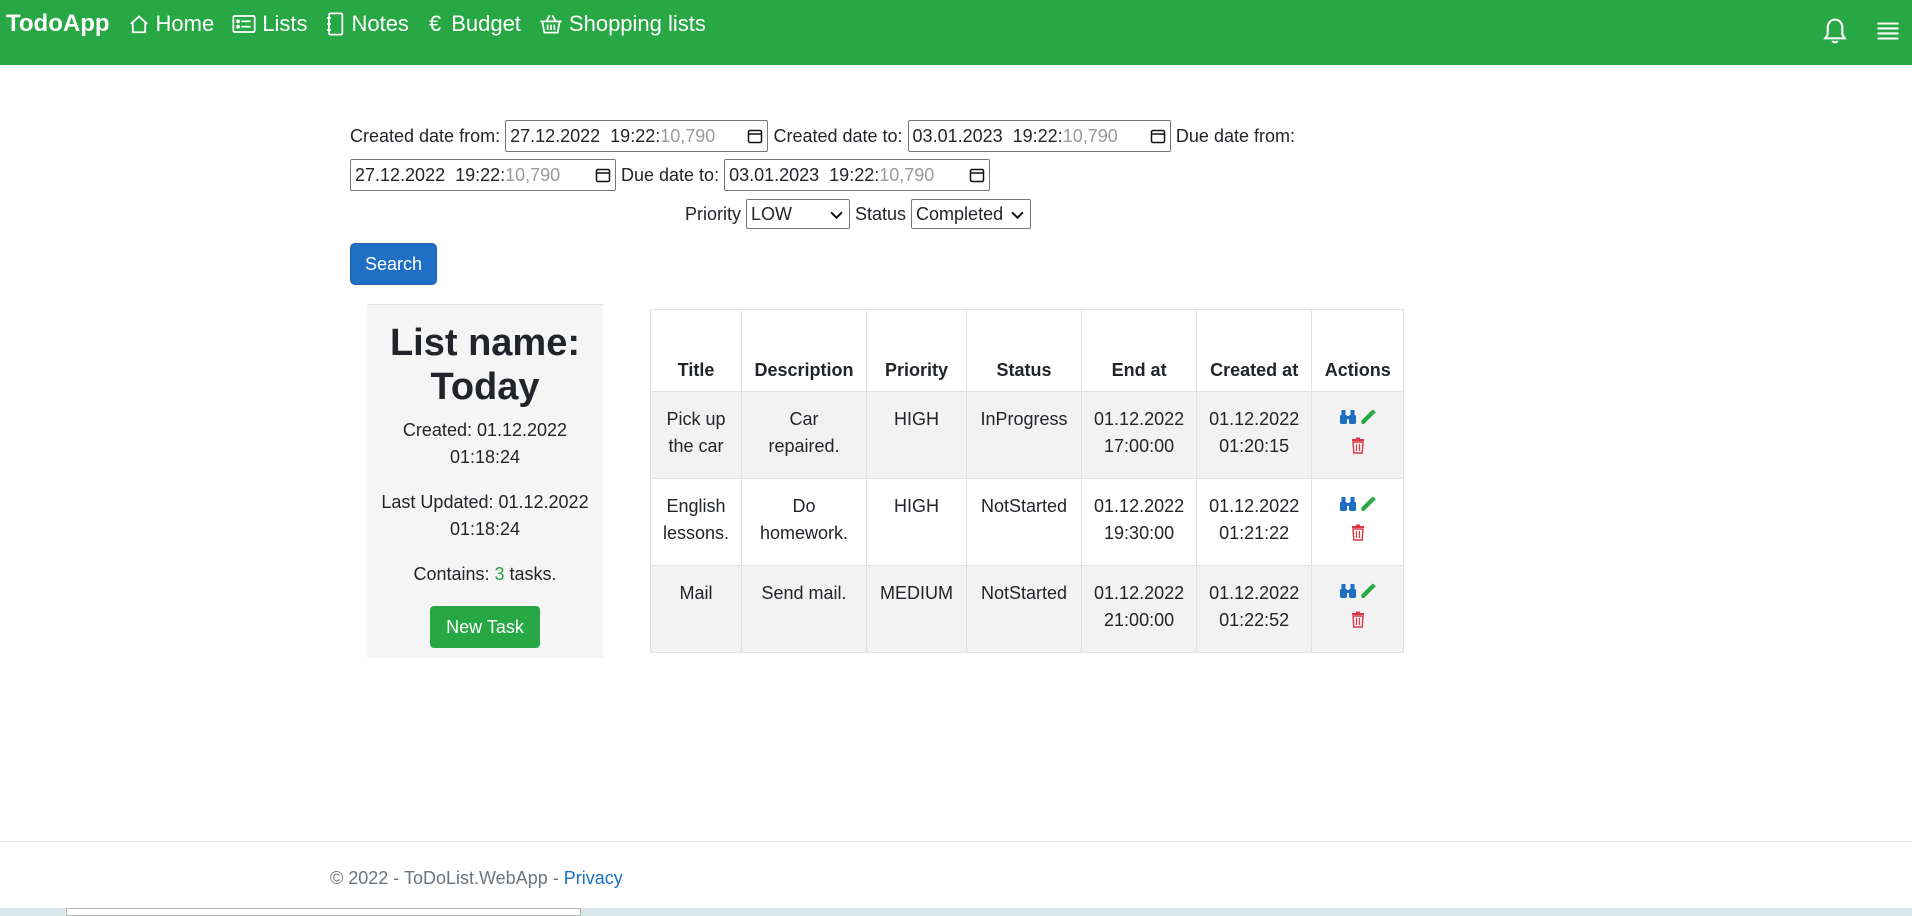  Describe the element at coordinates (772, 213) in the screenshot. I see `priority-selected-value: LOW` at that location.